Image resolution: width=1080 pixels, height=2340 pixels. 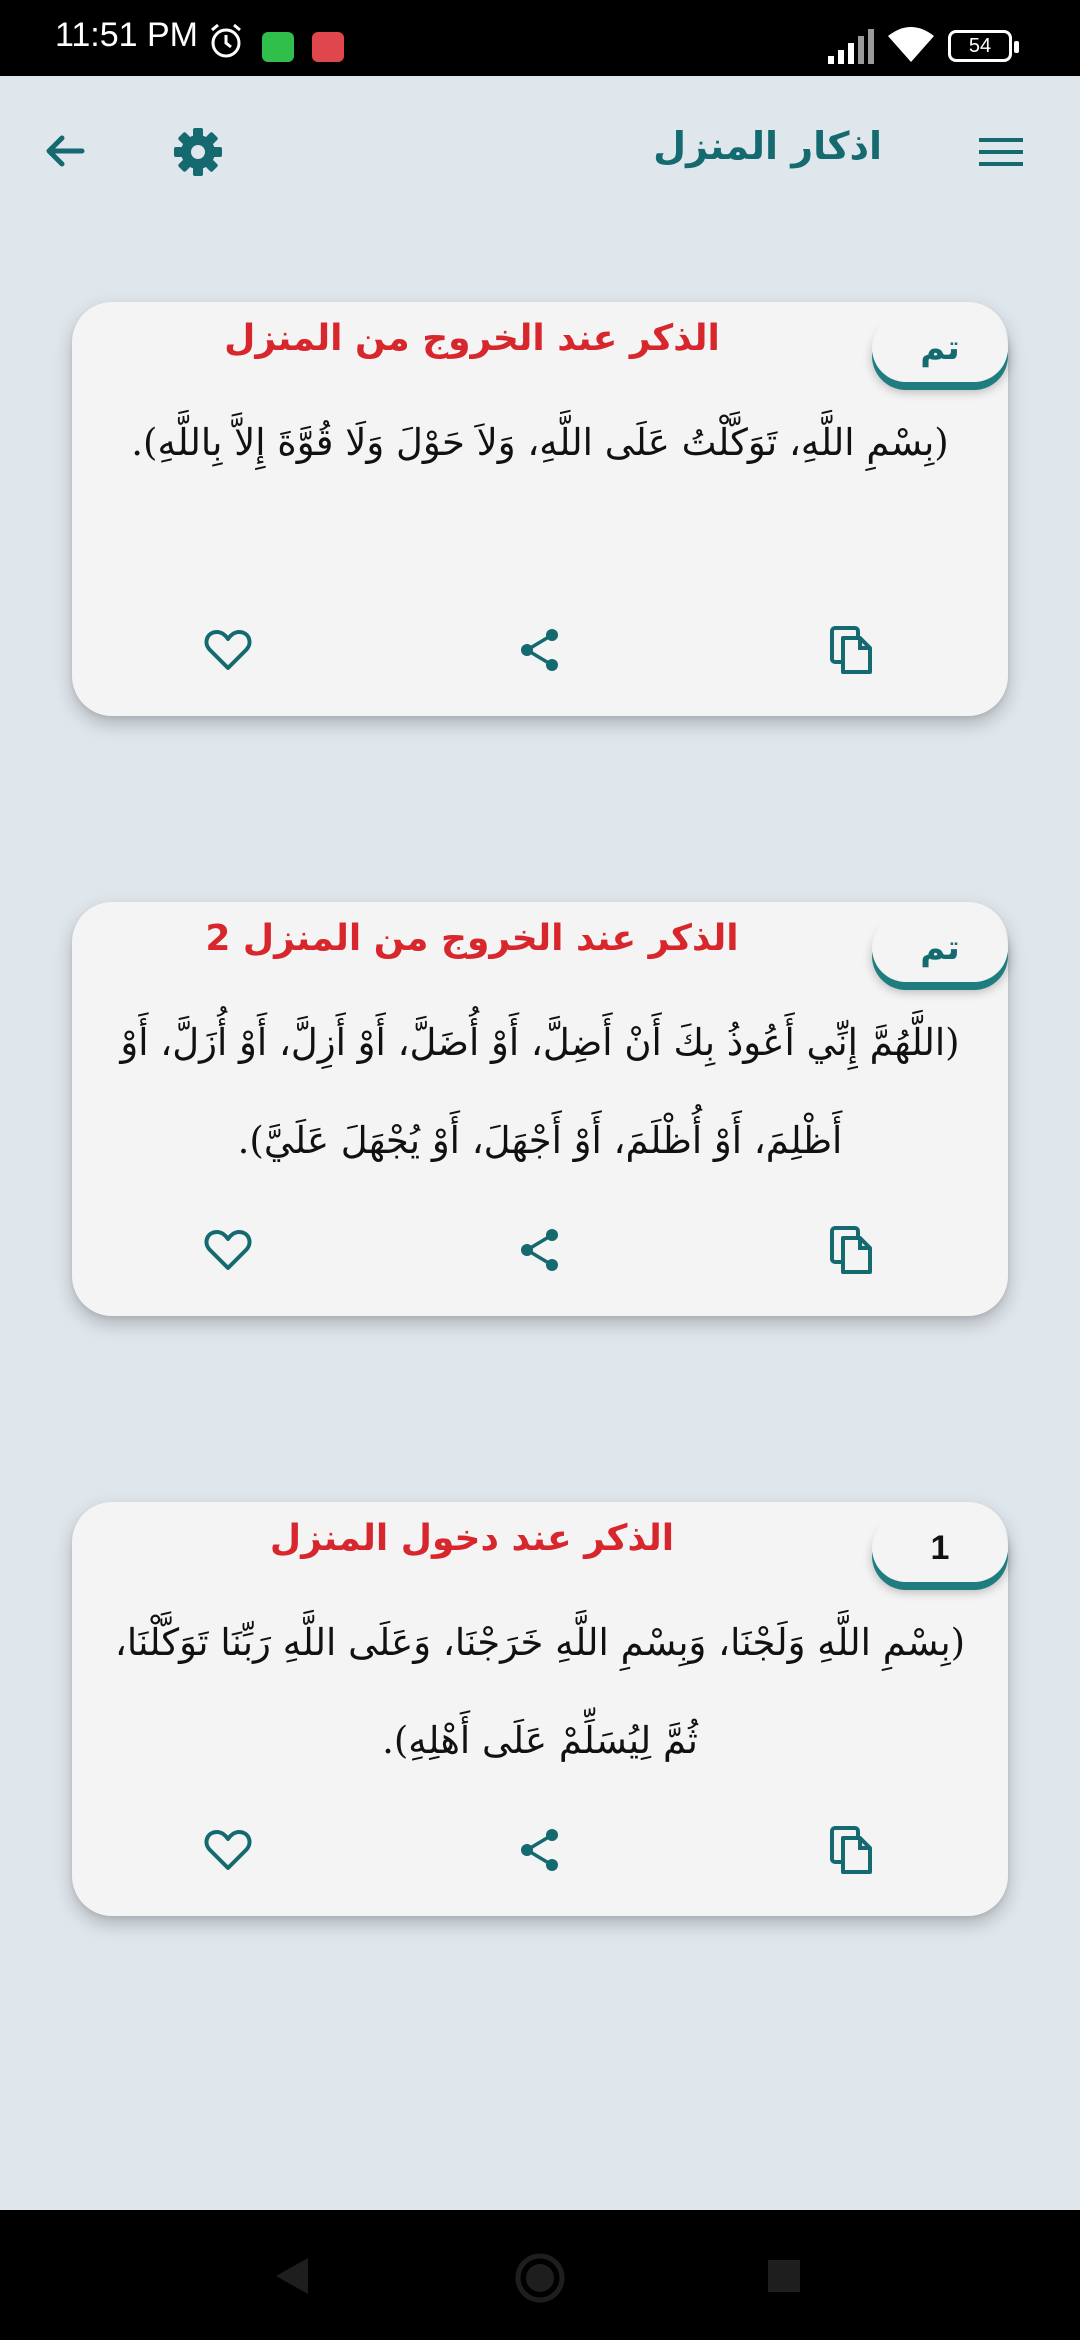 What do you see at coordinates (328, 47) in the screenshot?
I see `sound-notification-icon` at bounding box center [328, 47].